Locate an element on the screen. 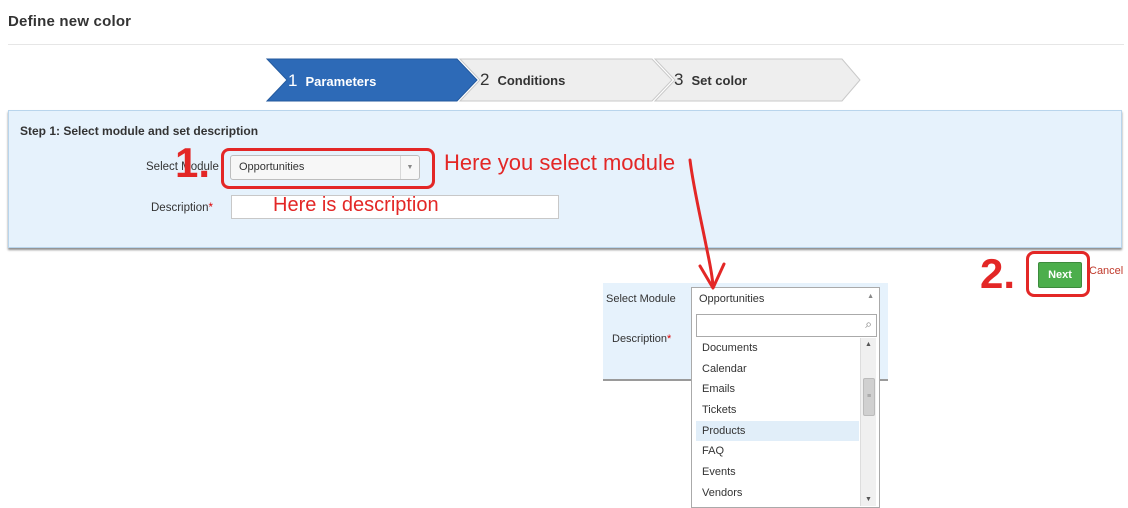 Image resolution: width=1128 pixels, height=508 pixels. annotation-arrow is located at coordinates (707, 224).